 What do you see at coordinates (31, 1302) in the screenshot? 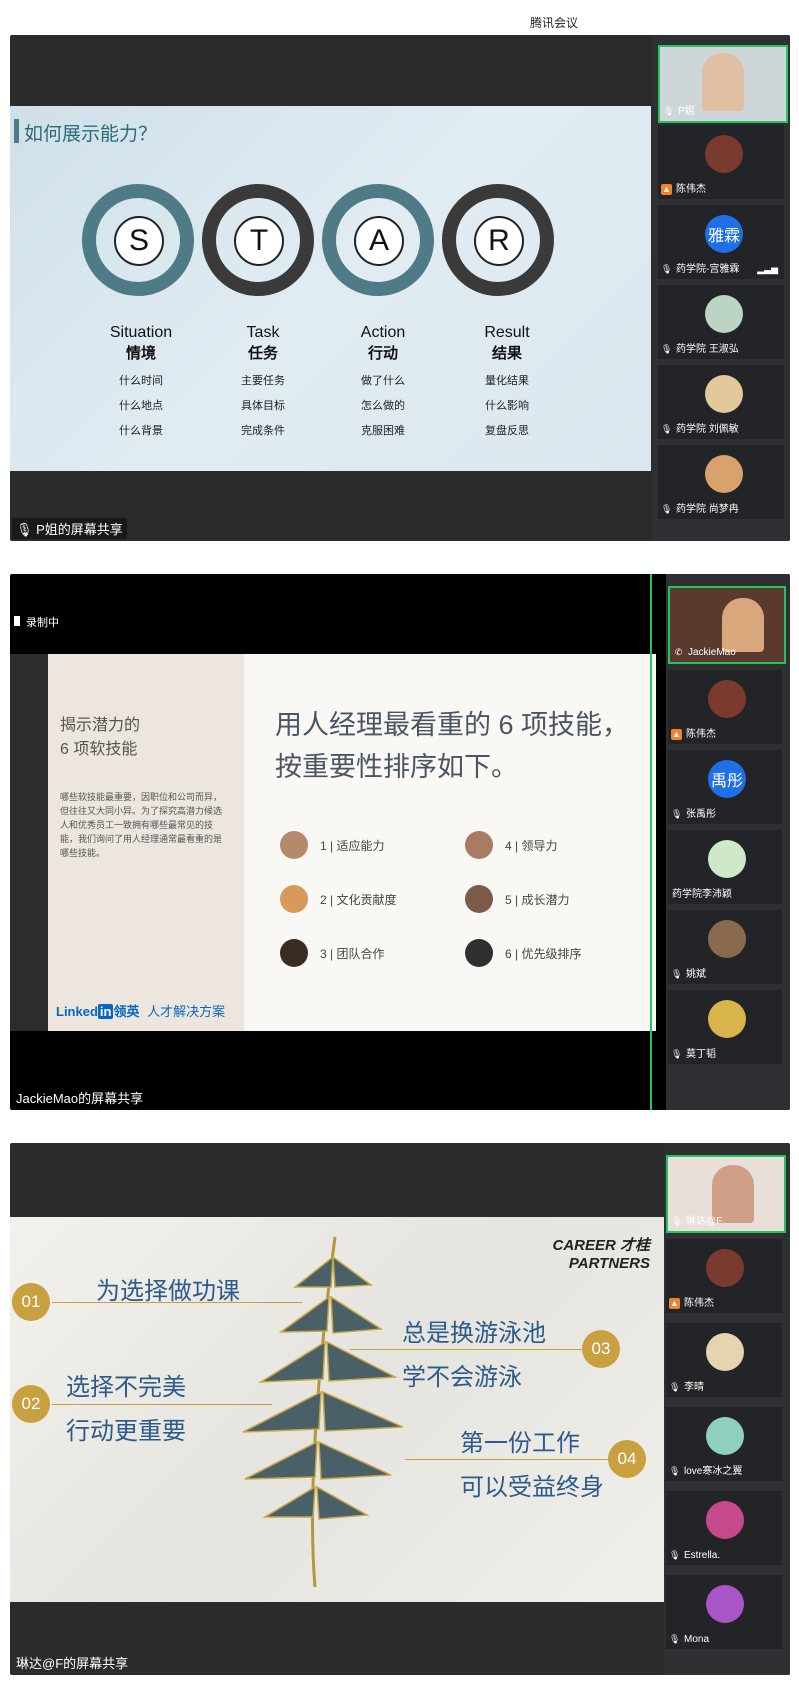
I see `point-badge-01: 01` at bounding box center [31, 1302].